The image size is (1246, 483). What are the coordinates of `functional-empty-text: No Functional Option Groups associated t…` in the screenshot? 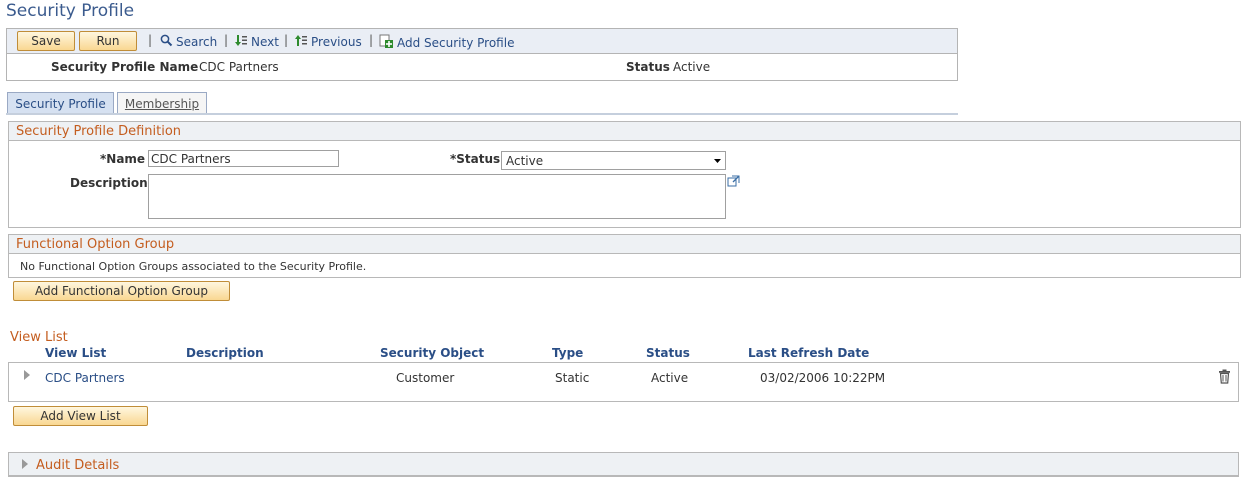 It's located at (193, 266).